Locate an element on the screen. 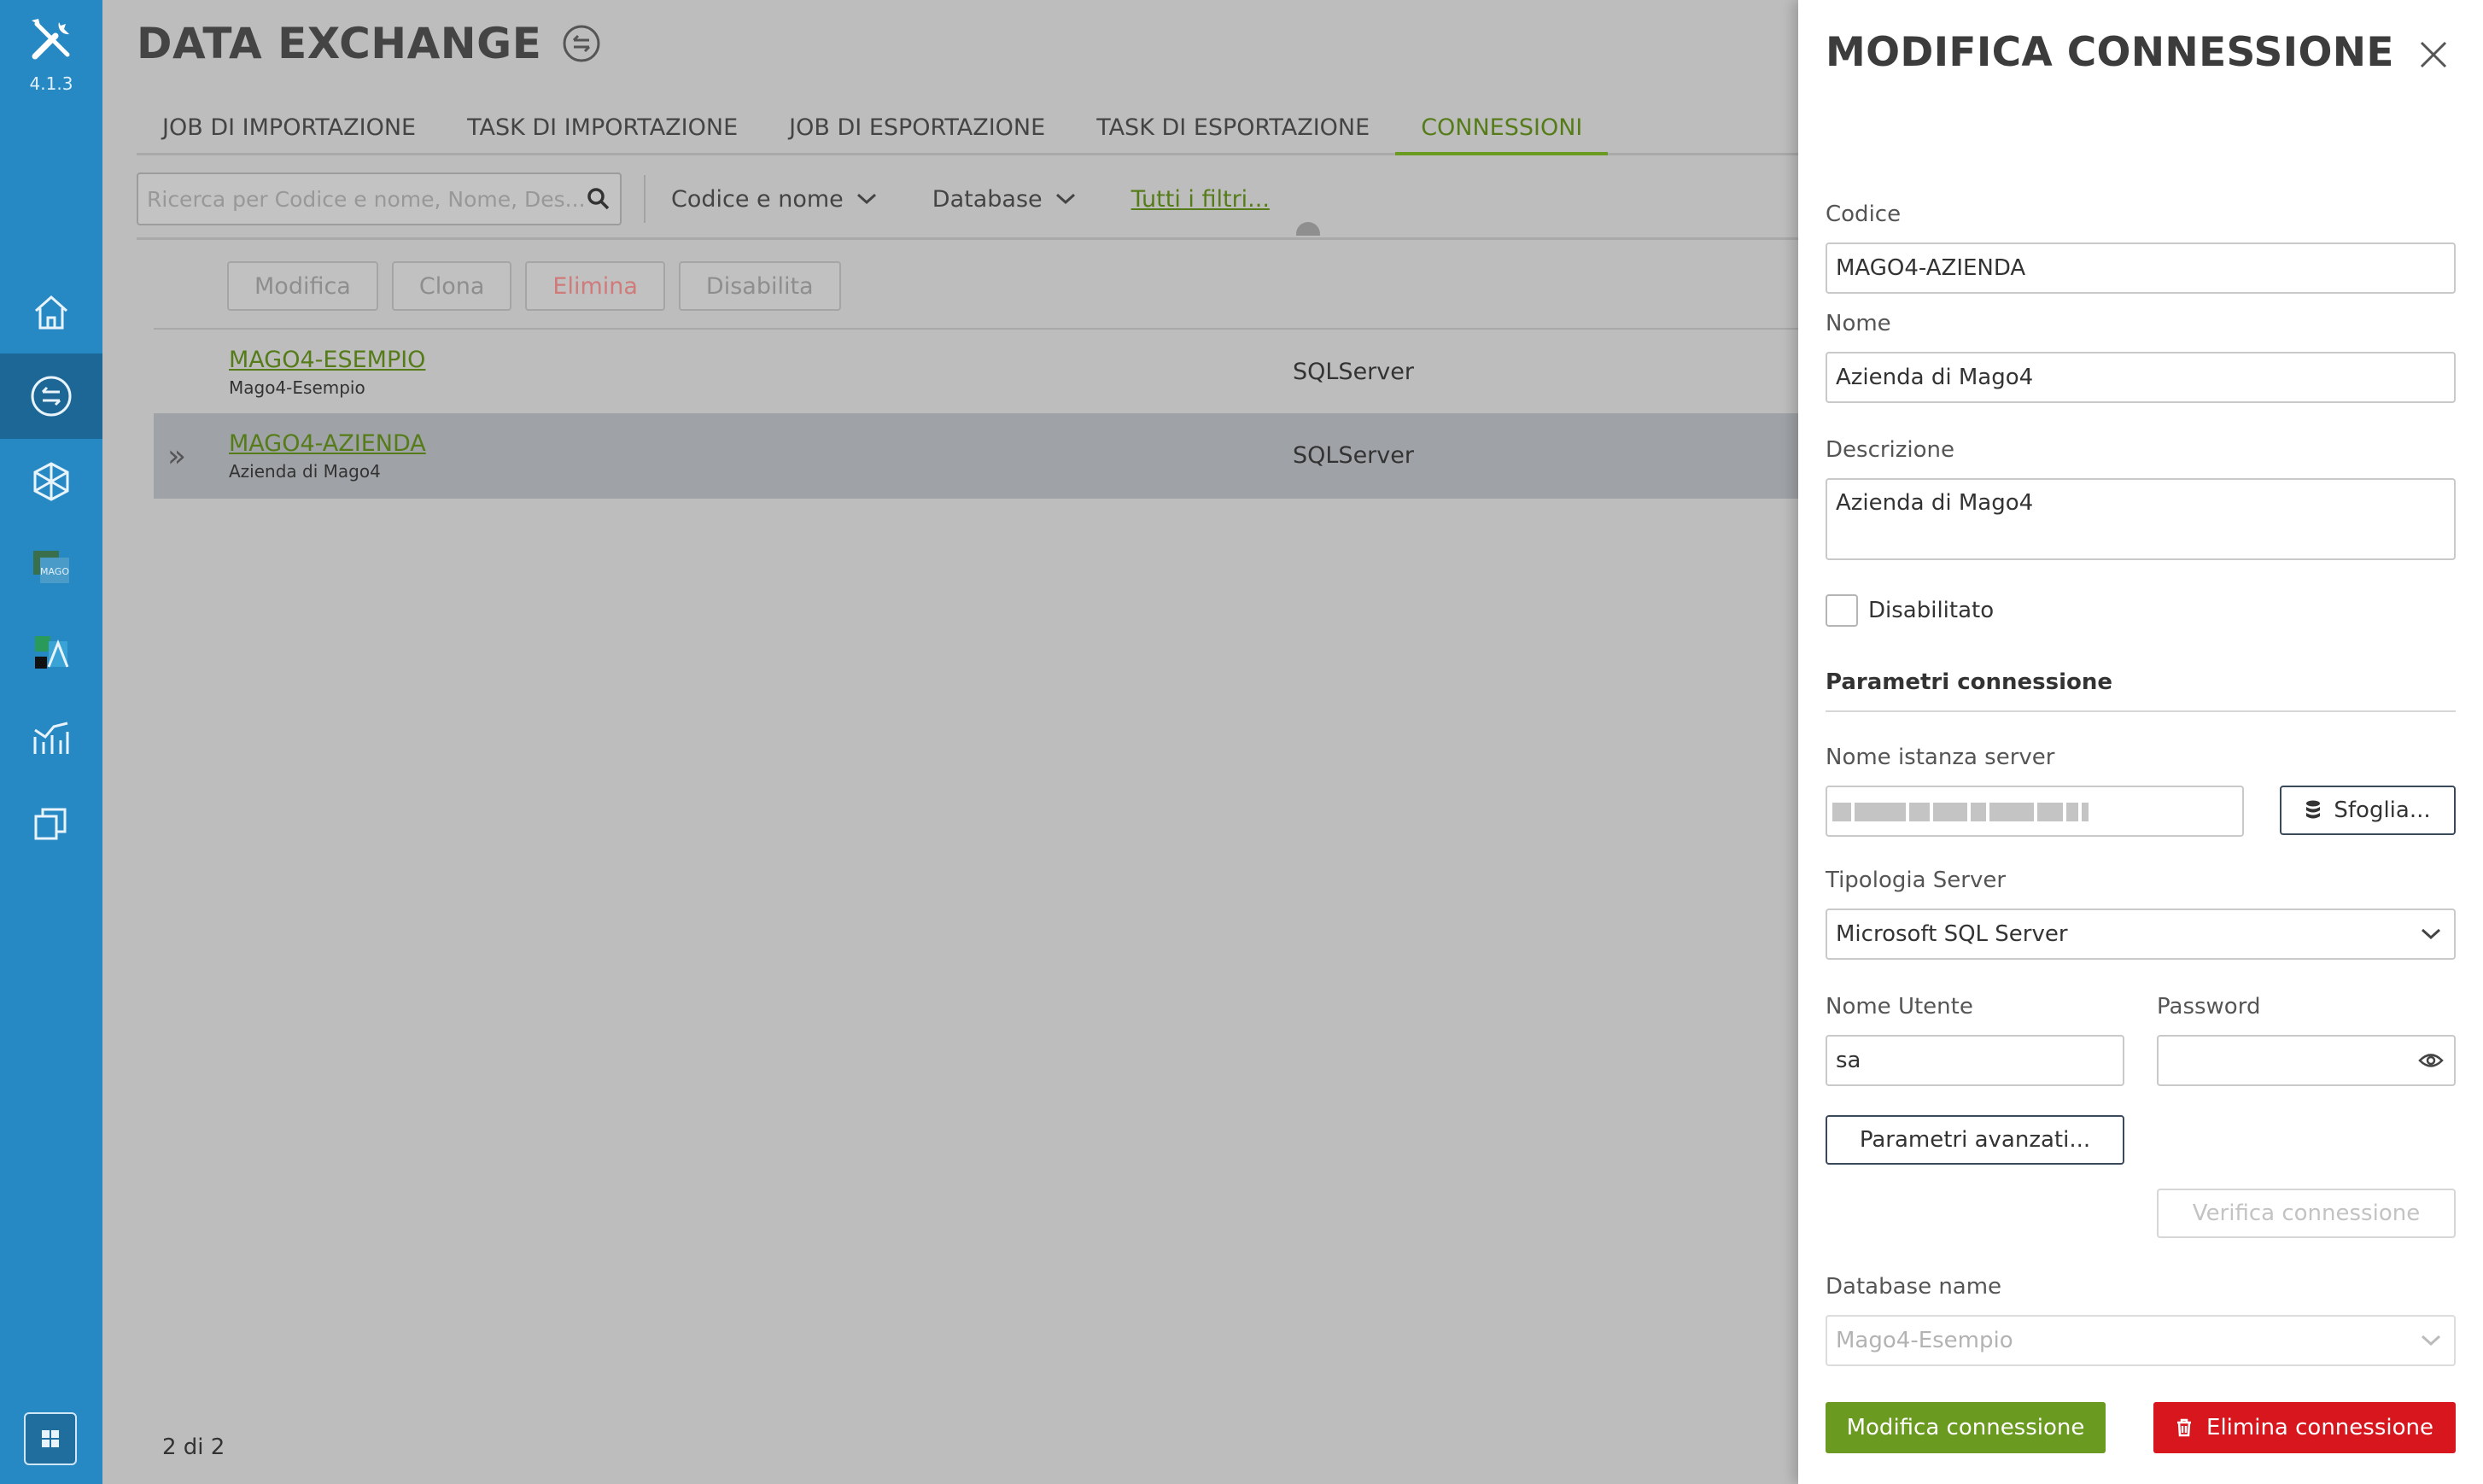 The image size is (2483, 1484). verify-connection-button: Verifica connessione is located at coordinates (2306, 1213).